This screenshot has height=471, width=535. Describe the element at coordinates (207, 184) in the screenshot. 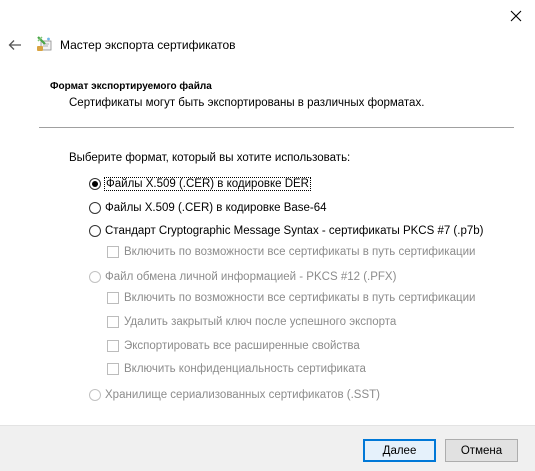

I see `radio-der-label: Файлы X.509 (.CER) в кодировке DER` at that location.